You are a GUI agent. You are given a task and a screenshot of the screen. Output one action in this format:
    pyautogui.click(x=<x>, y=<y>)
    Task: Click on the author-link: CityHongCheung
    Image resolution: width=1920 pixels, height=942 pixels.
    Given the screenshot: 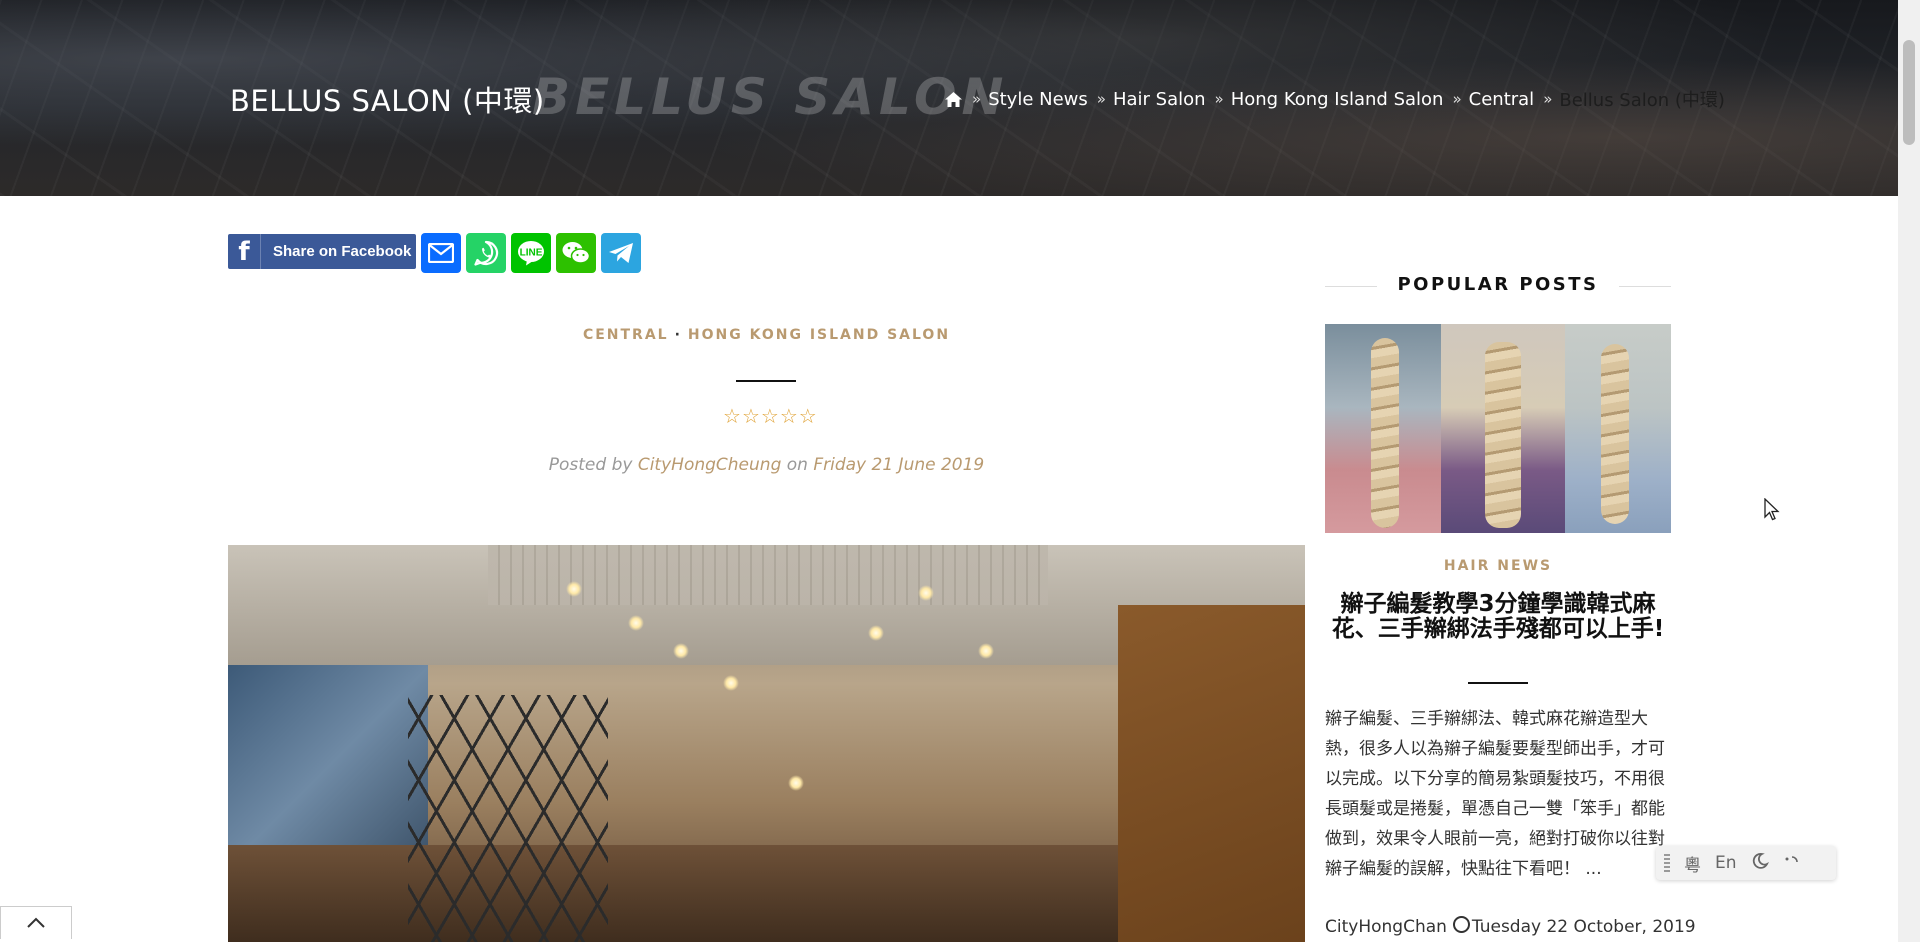 What is the action you would take?
    pyautogui.click(x=710, y=465)
    